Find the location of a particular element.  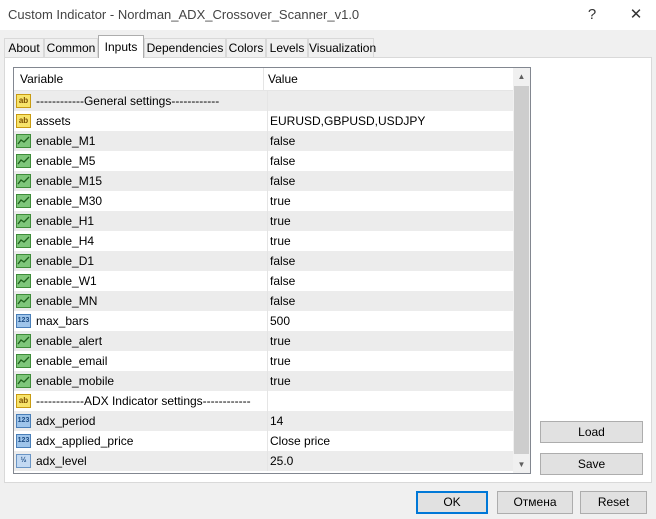

save-button: Save is located at coordinates (591, 464).